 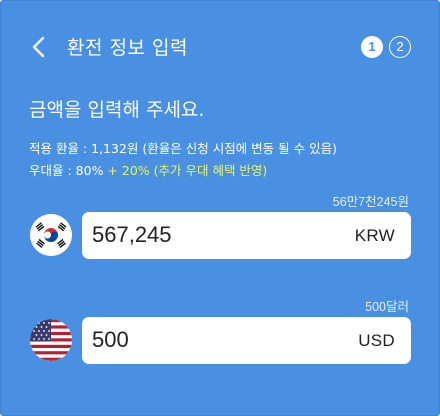 What do you see at coordinates (127, 48) in the screenshot?
I see `page-title: 환전 정보 입력` at bounding box center [127, 48].